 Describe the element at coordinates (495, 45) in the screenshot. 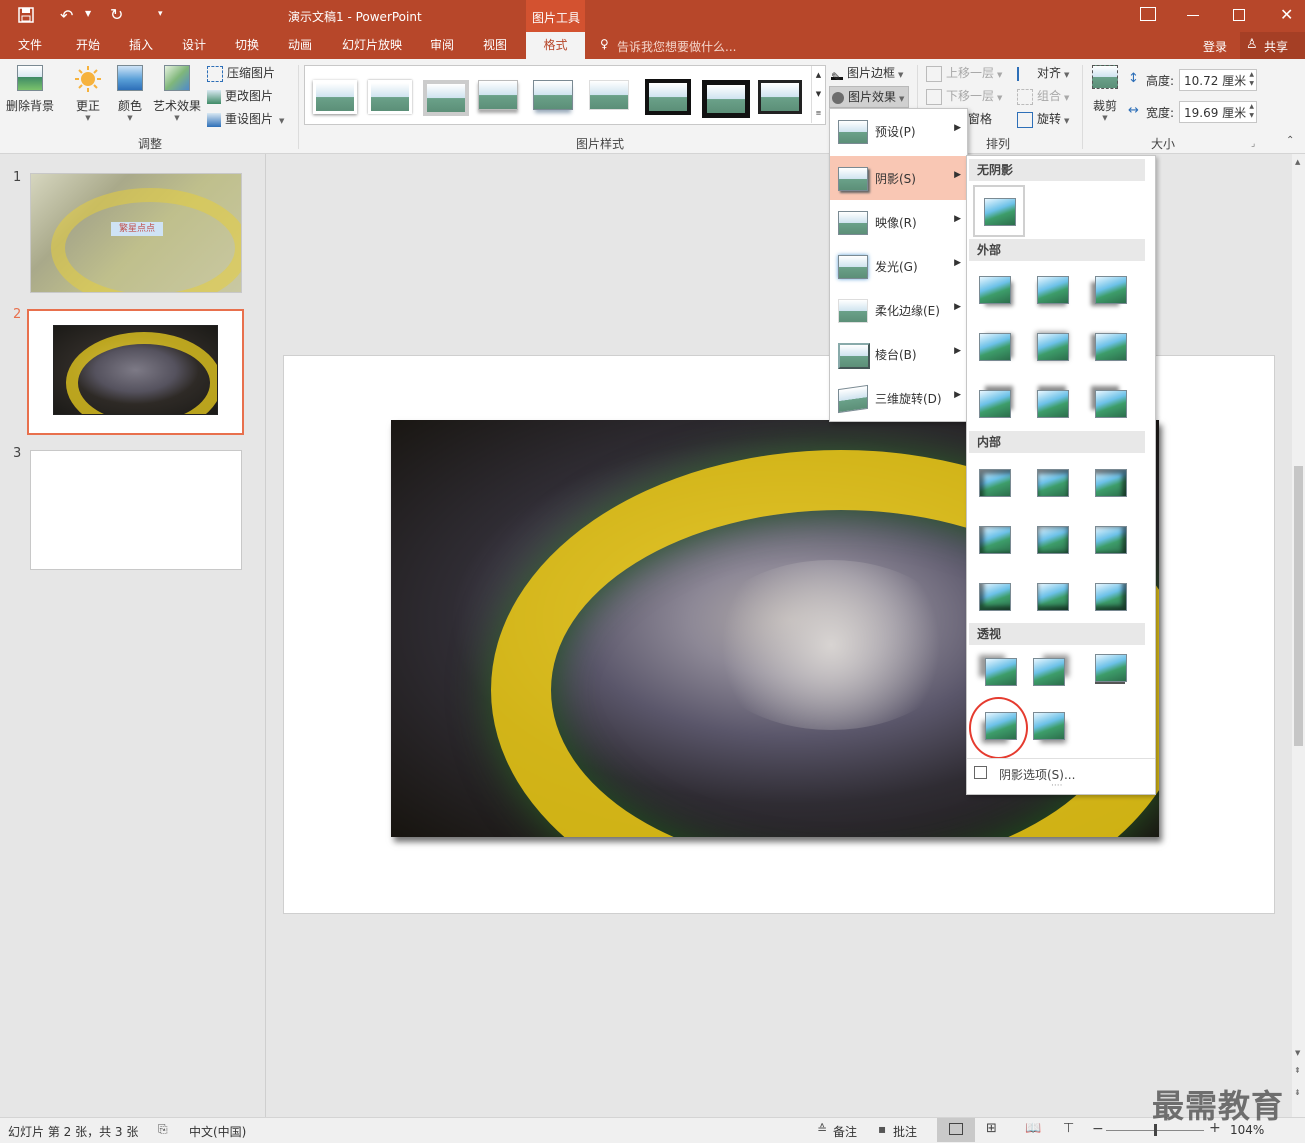

I see `tab-view: 视图` at that location.